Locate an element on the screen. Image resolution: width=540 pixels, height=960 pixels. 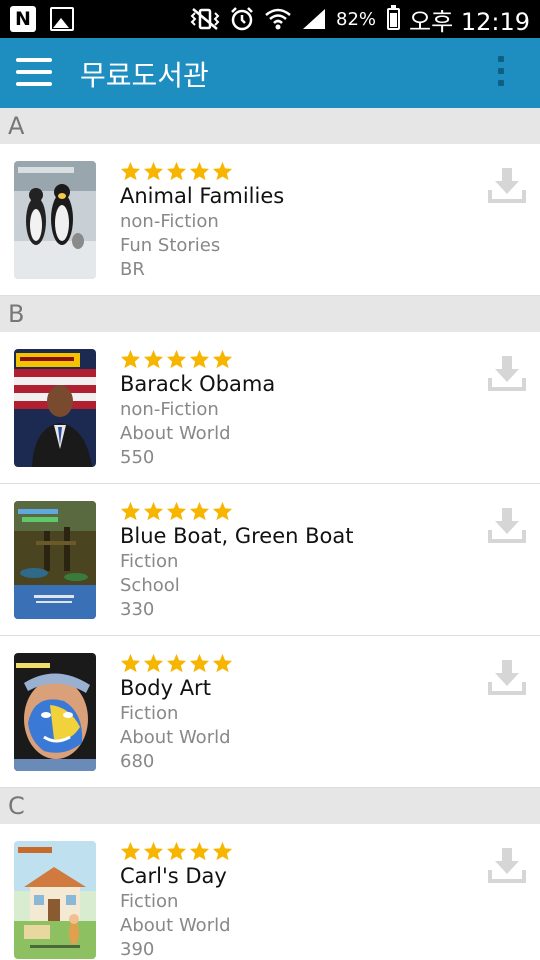
book-title: Barack Obama is located at coordinates (198, 384).